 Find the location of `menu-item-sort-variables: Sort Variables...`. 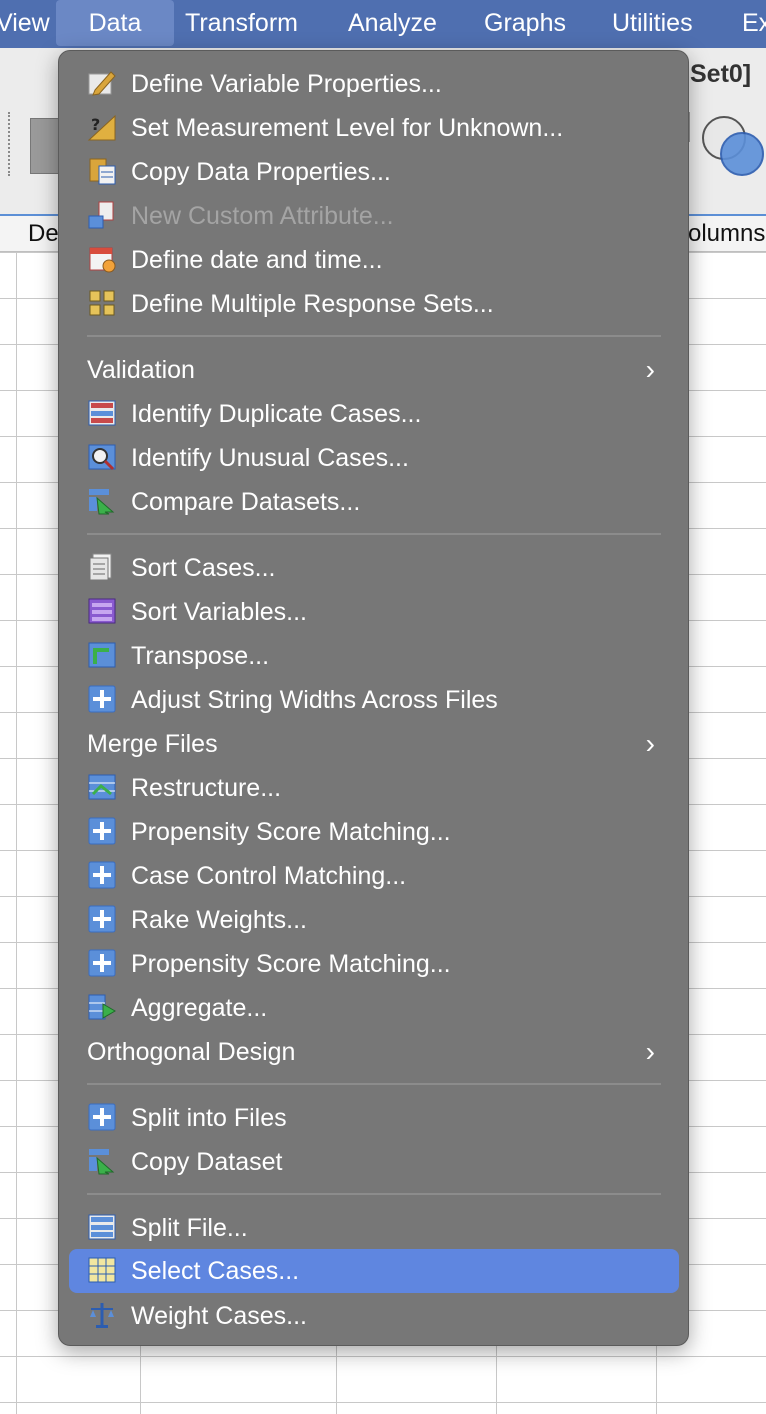

menu-item-sort-variables: Sort Variables... is located at coordinates (374, 612).